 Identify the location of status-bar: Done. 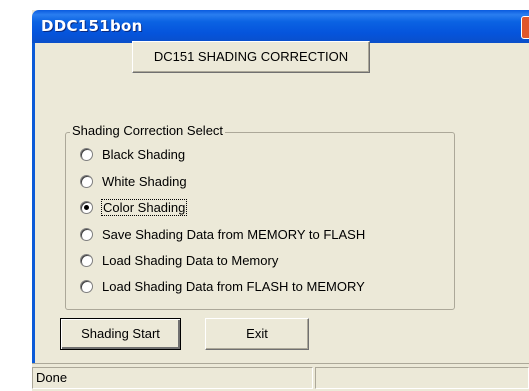
(280, 377).